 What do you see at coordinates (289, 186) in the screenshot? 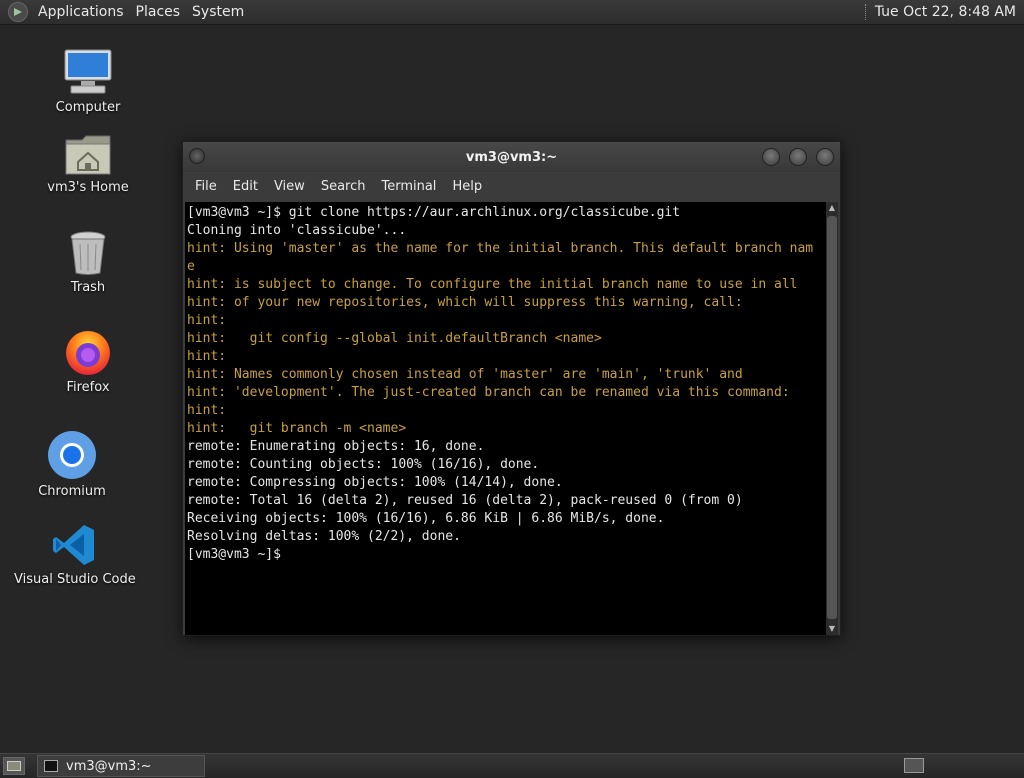
I see `menu-view: View` at bounding box center [289, 186].